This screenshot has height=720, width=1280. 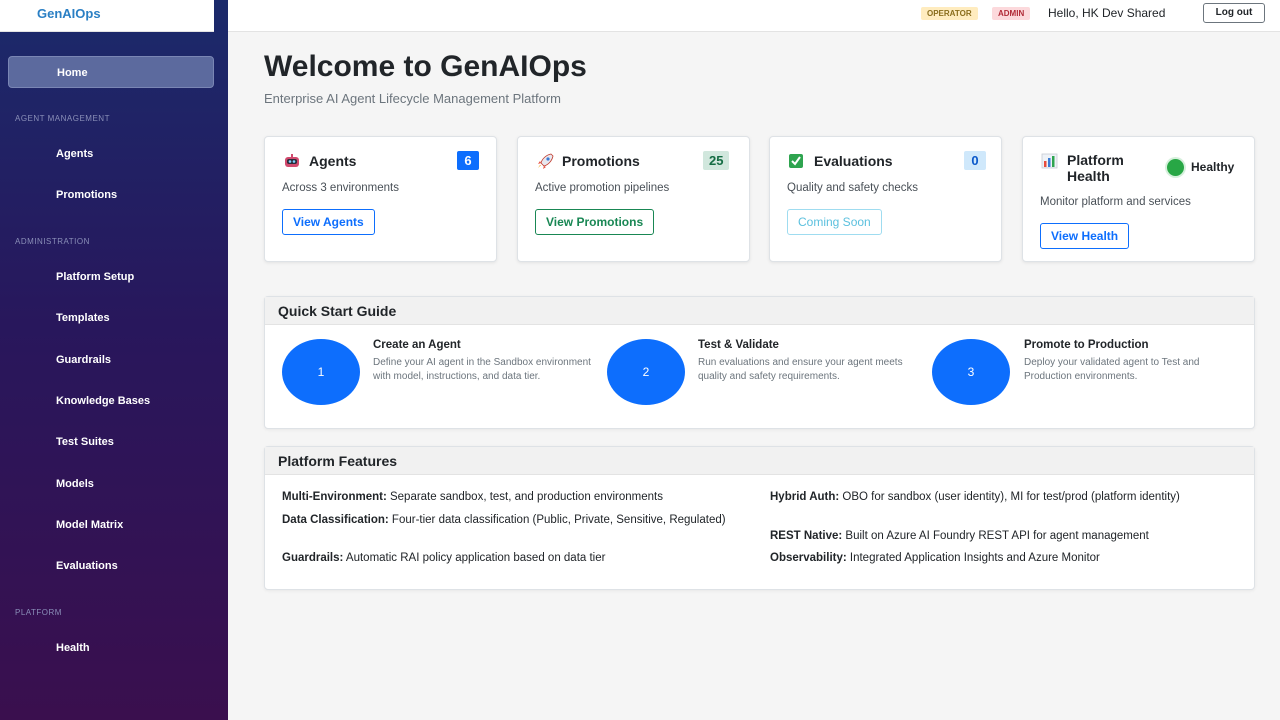 What do you see at coordinates (87, 195) in the screenshot?
I see `sidebar-item-label: Promotions` at bounding box center [87, 195].